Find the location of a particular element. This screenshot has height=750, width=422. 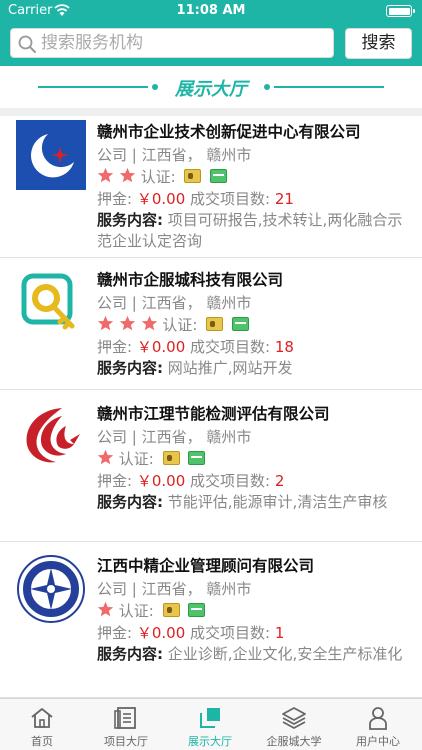

status-time: 11:08 AM is located at coordinates (211, 10).